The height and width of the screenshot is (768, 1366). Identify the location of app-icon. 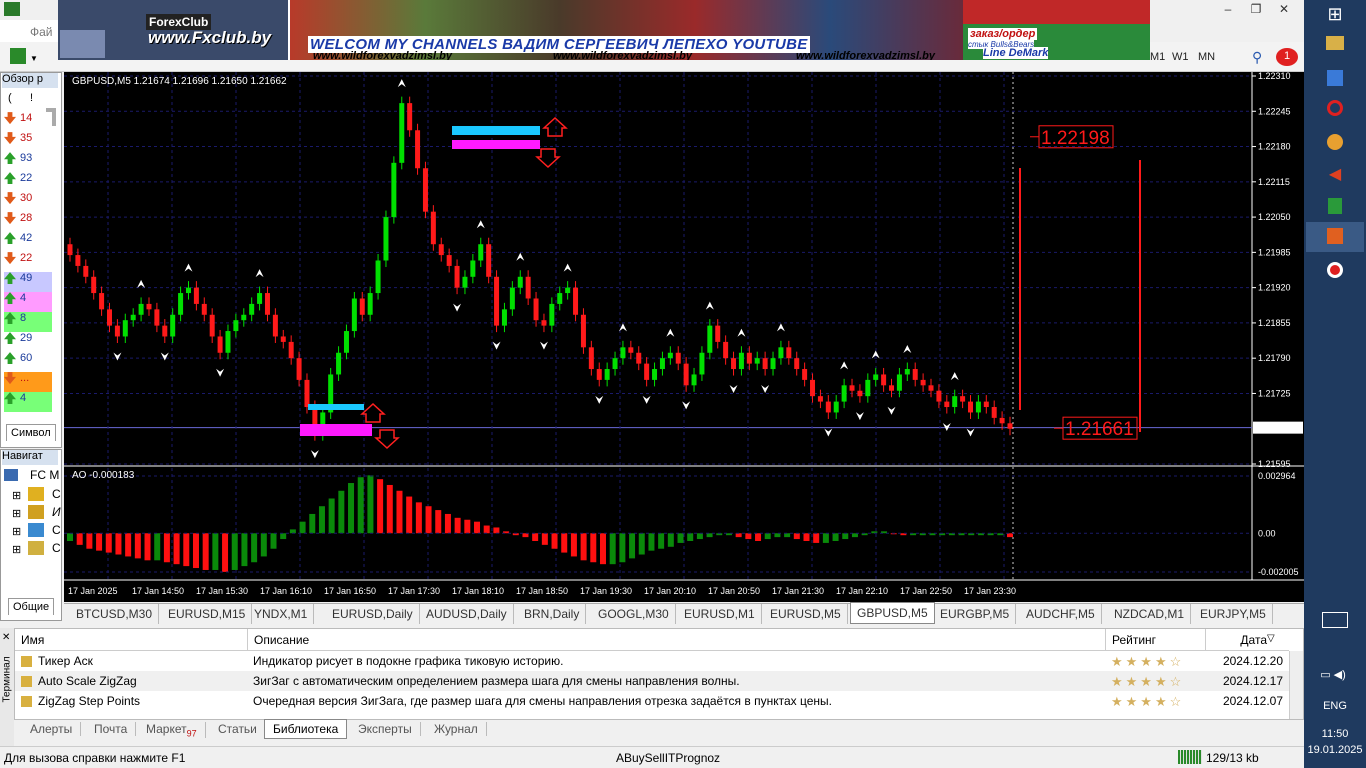
(1335, 78).